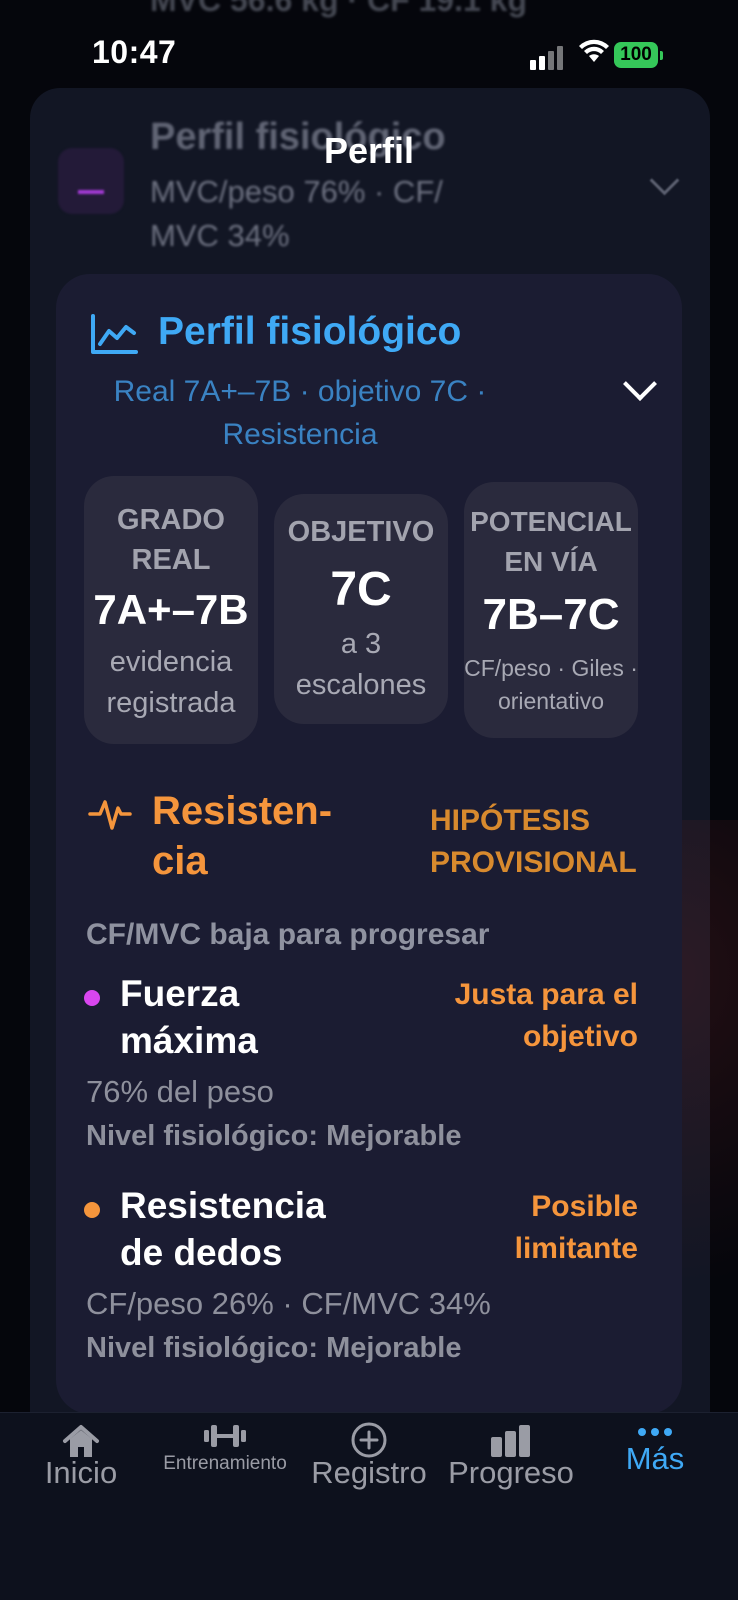 The height and width of the screenshot is (1600, 738). I want to click on tab-entrenamiento: Entrenamiento, so click(225, 1468).